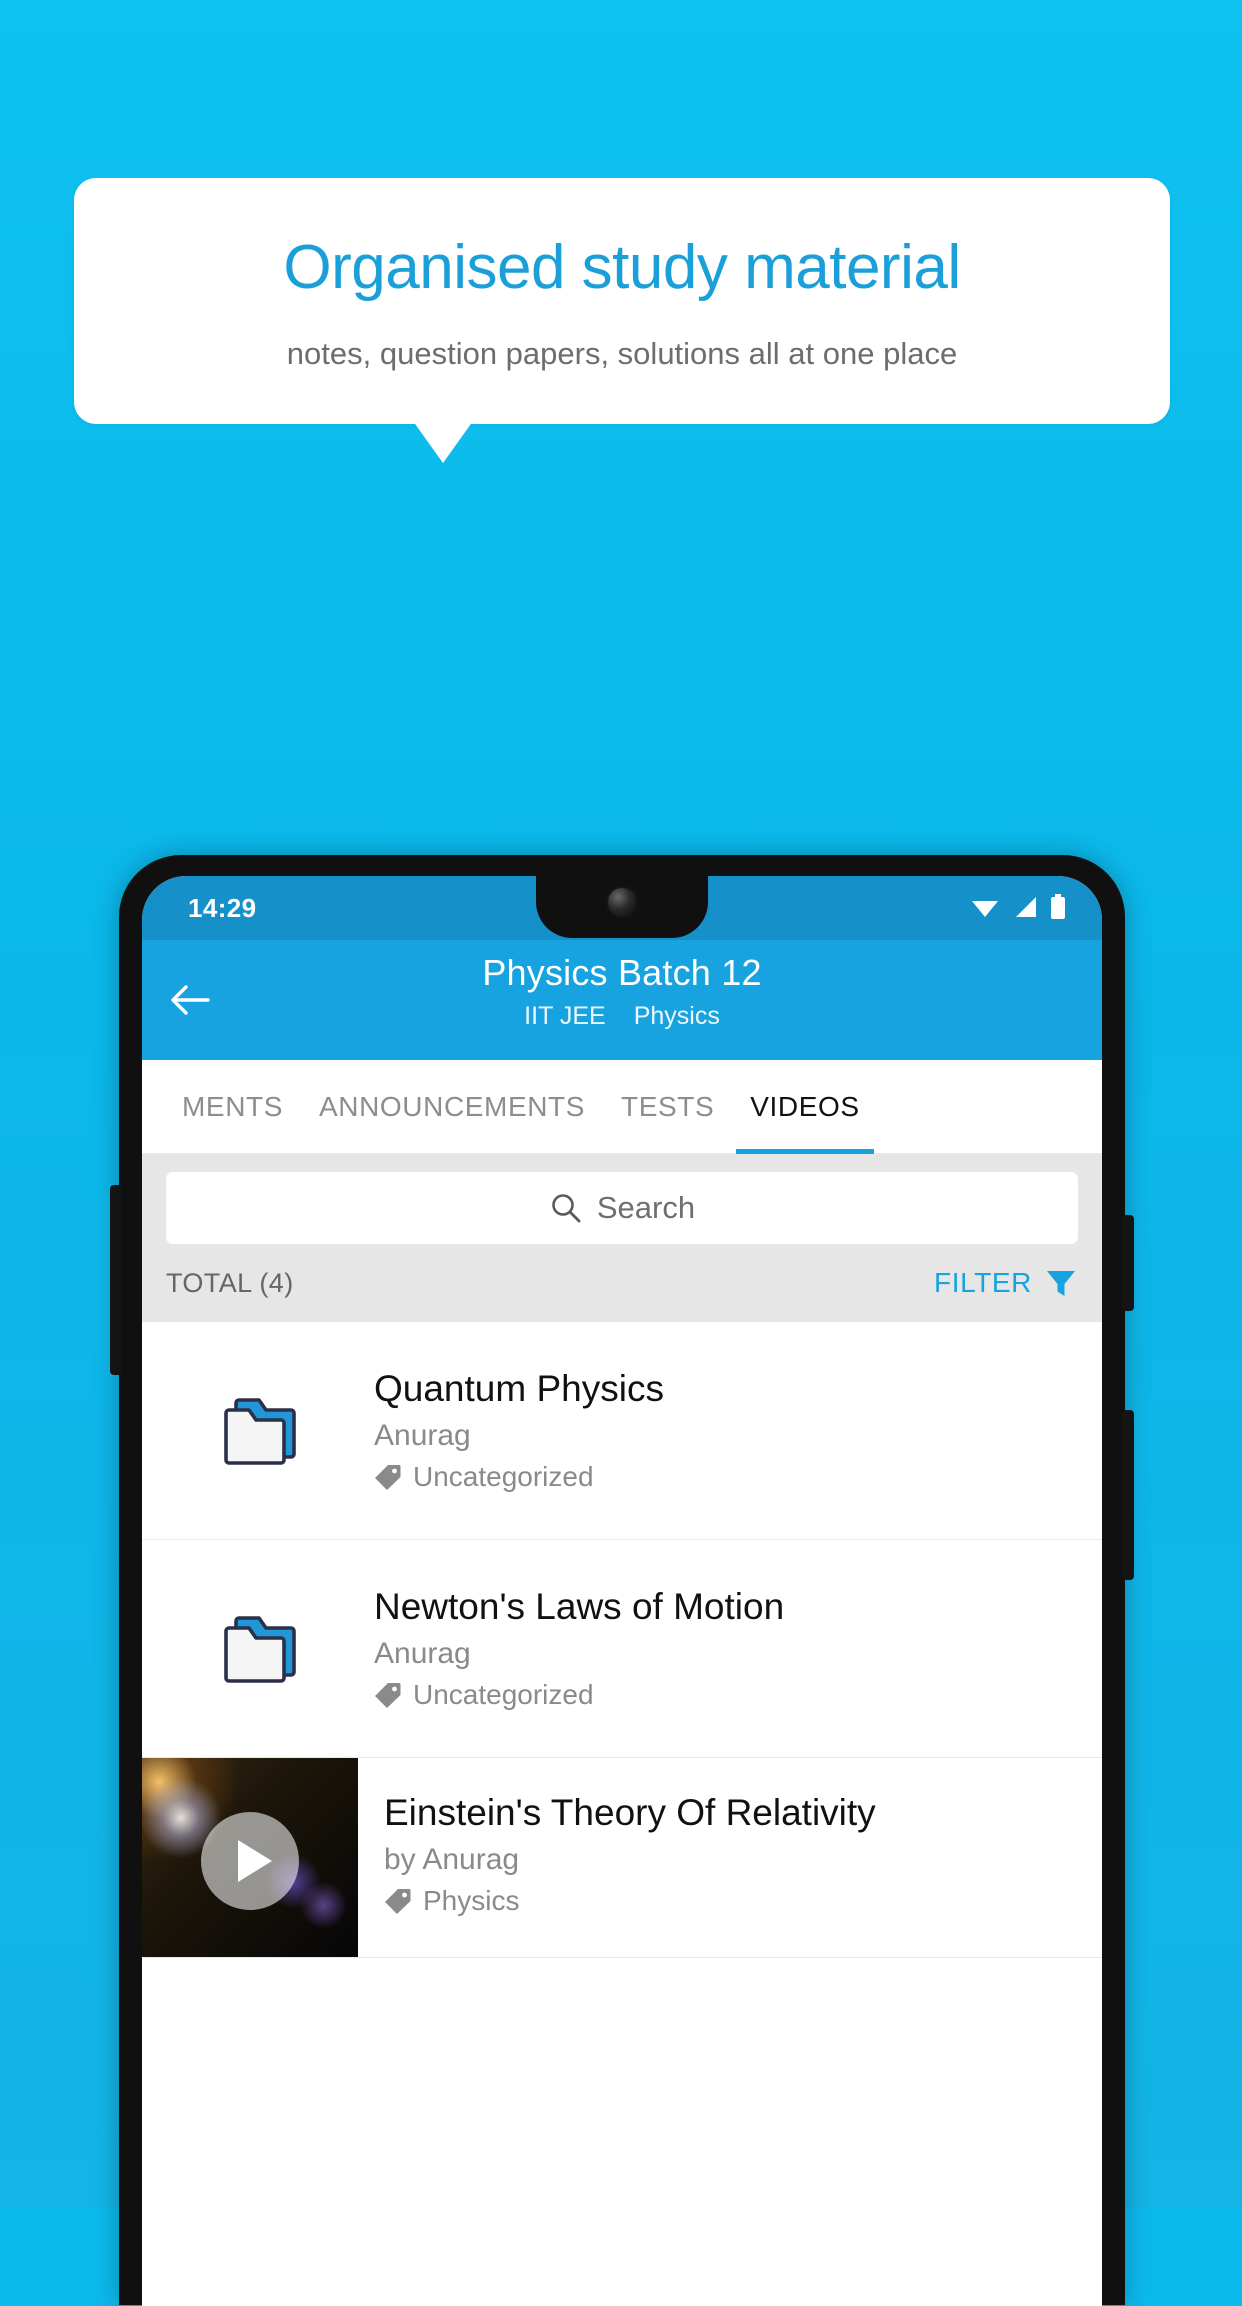 This screenshot has width=1242, height=2306. What do you see at coordinates (622, 1283) in the screenshot?
I see `list-toolbar: TOTAL (4) FILTER` at bounding box center [622, 1283].